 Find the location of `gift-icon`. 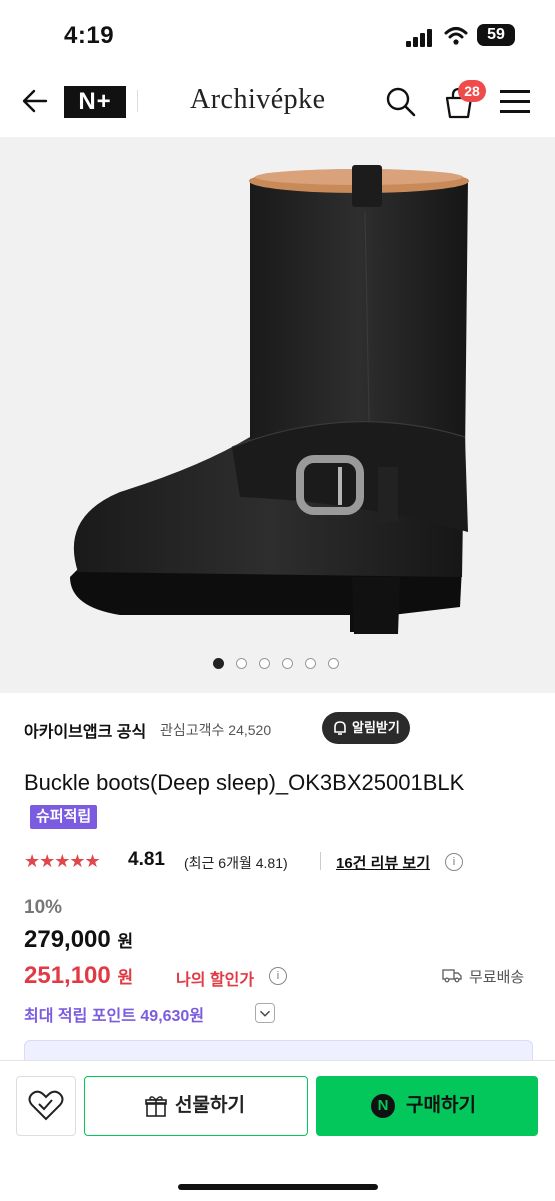

gift-icon is located at coordinates (156, 1106).